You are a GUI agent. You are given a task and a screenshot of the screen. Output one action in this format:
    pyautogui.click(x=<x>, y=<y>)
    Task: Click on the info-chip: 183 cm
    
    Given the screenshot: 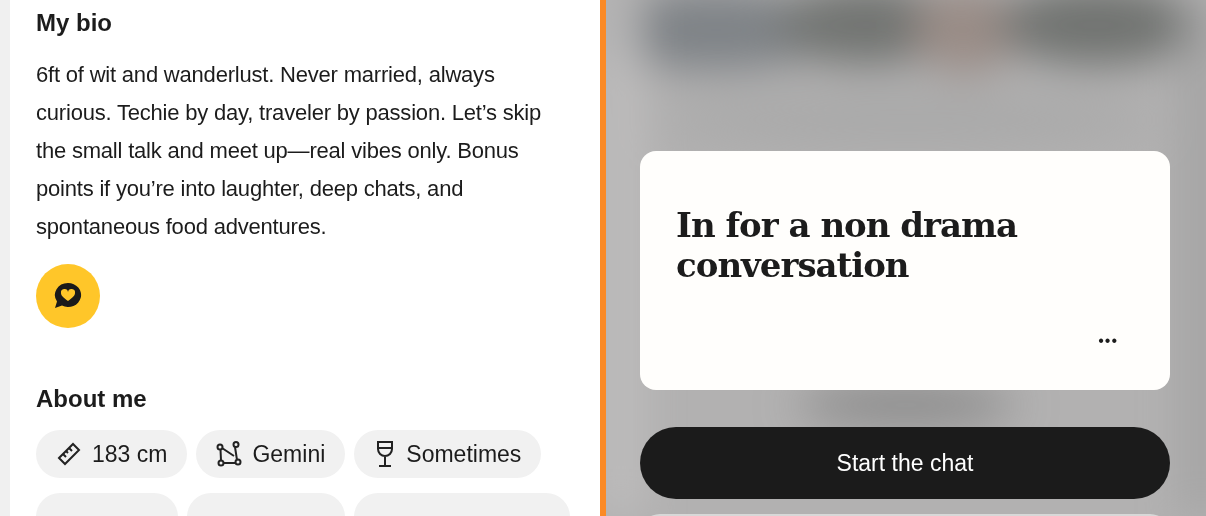 What is the action you would take?
    pyautogui.click(x=112, y=454)
    